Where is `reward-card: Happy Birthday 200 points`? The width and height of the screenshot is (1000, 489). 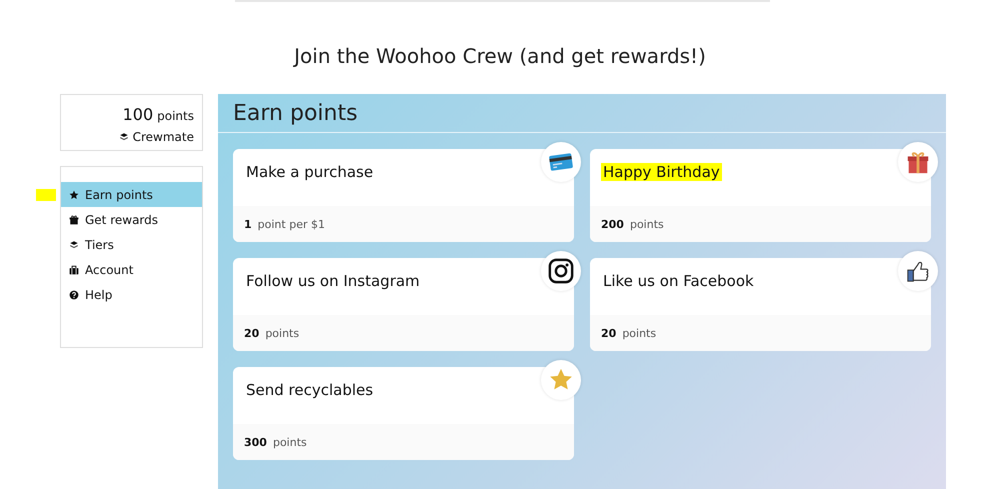 reward-card: Happy Birthday 200 points is located at coordinates (760, 195).